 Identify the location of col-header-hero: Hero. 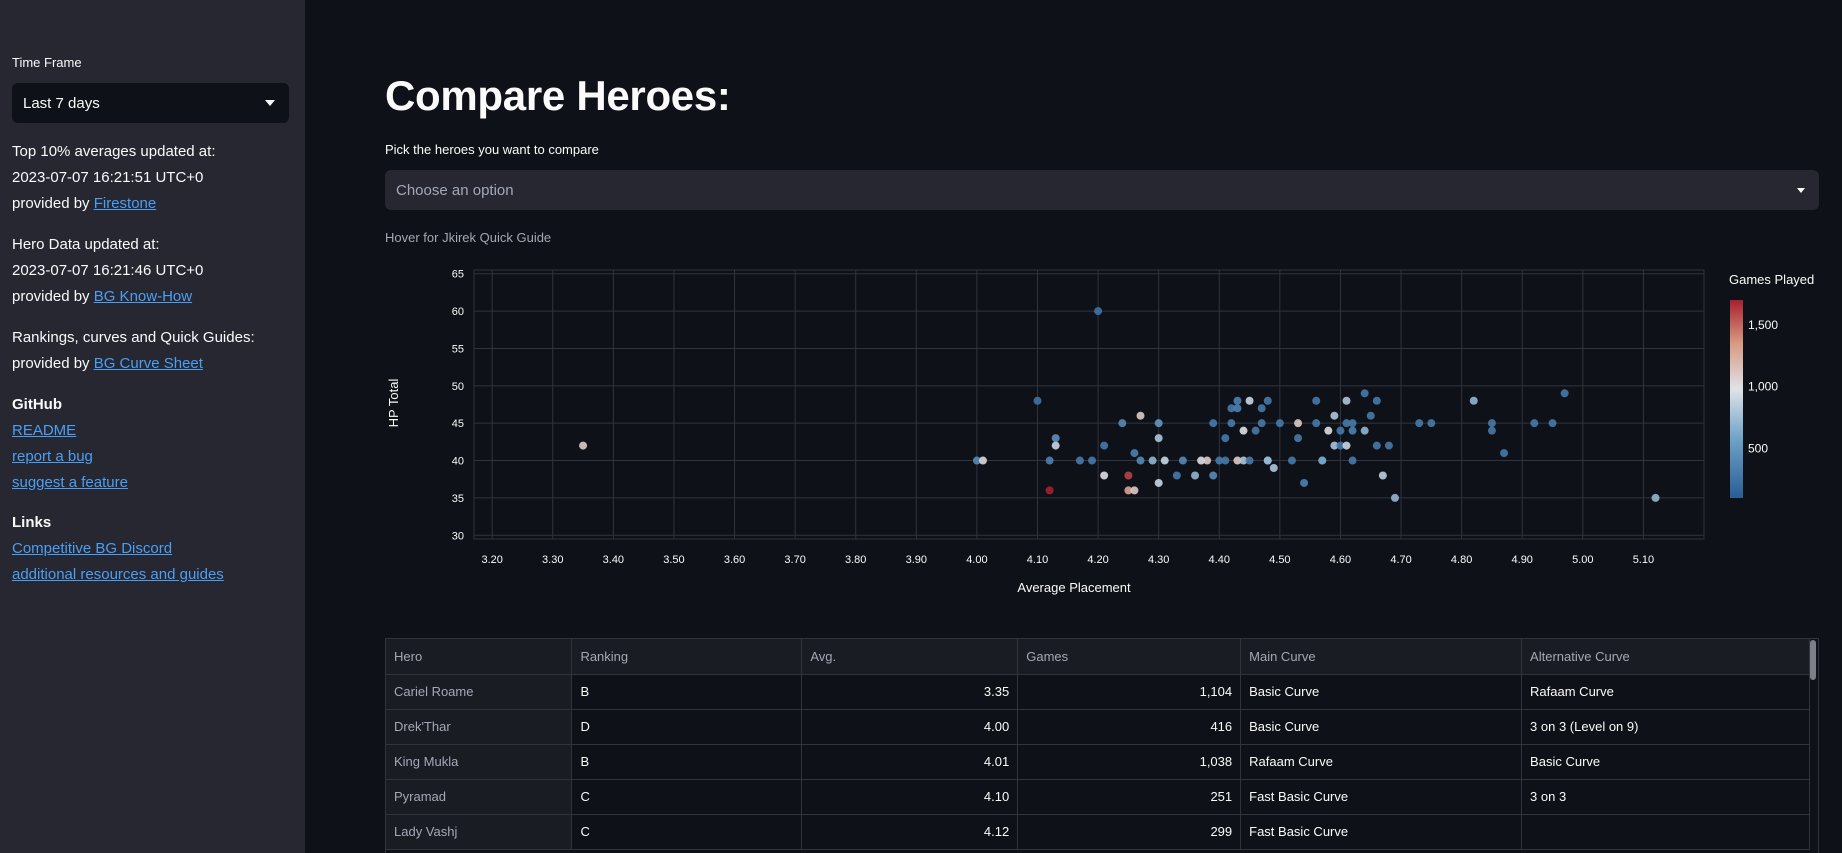
(479, 657).